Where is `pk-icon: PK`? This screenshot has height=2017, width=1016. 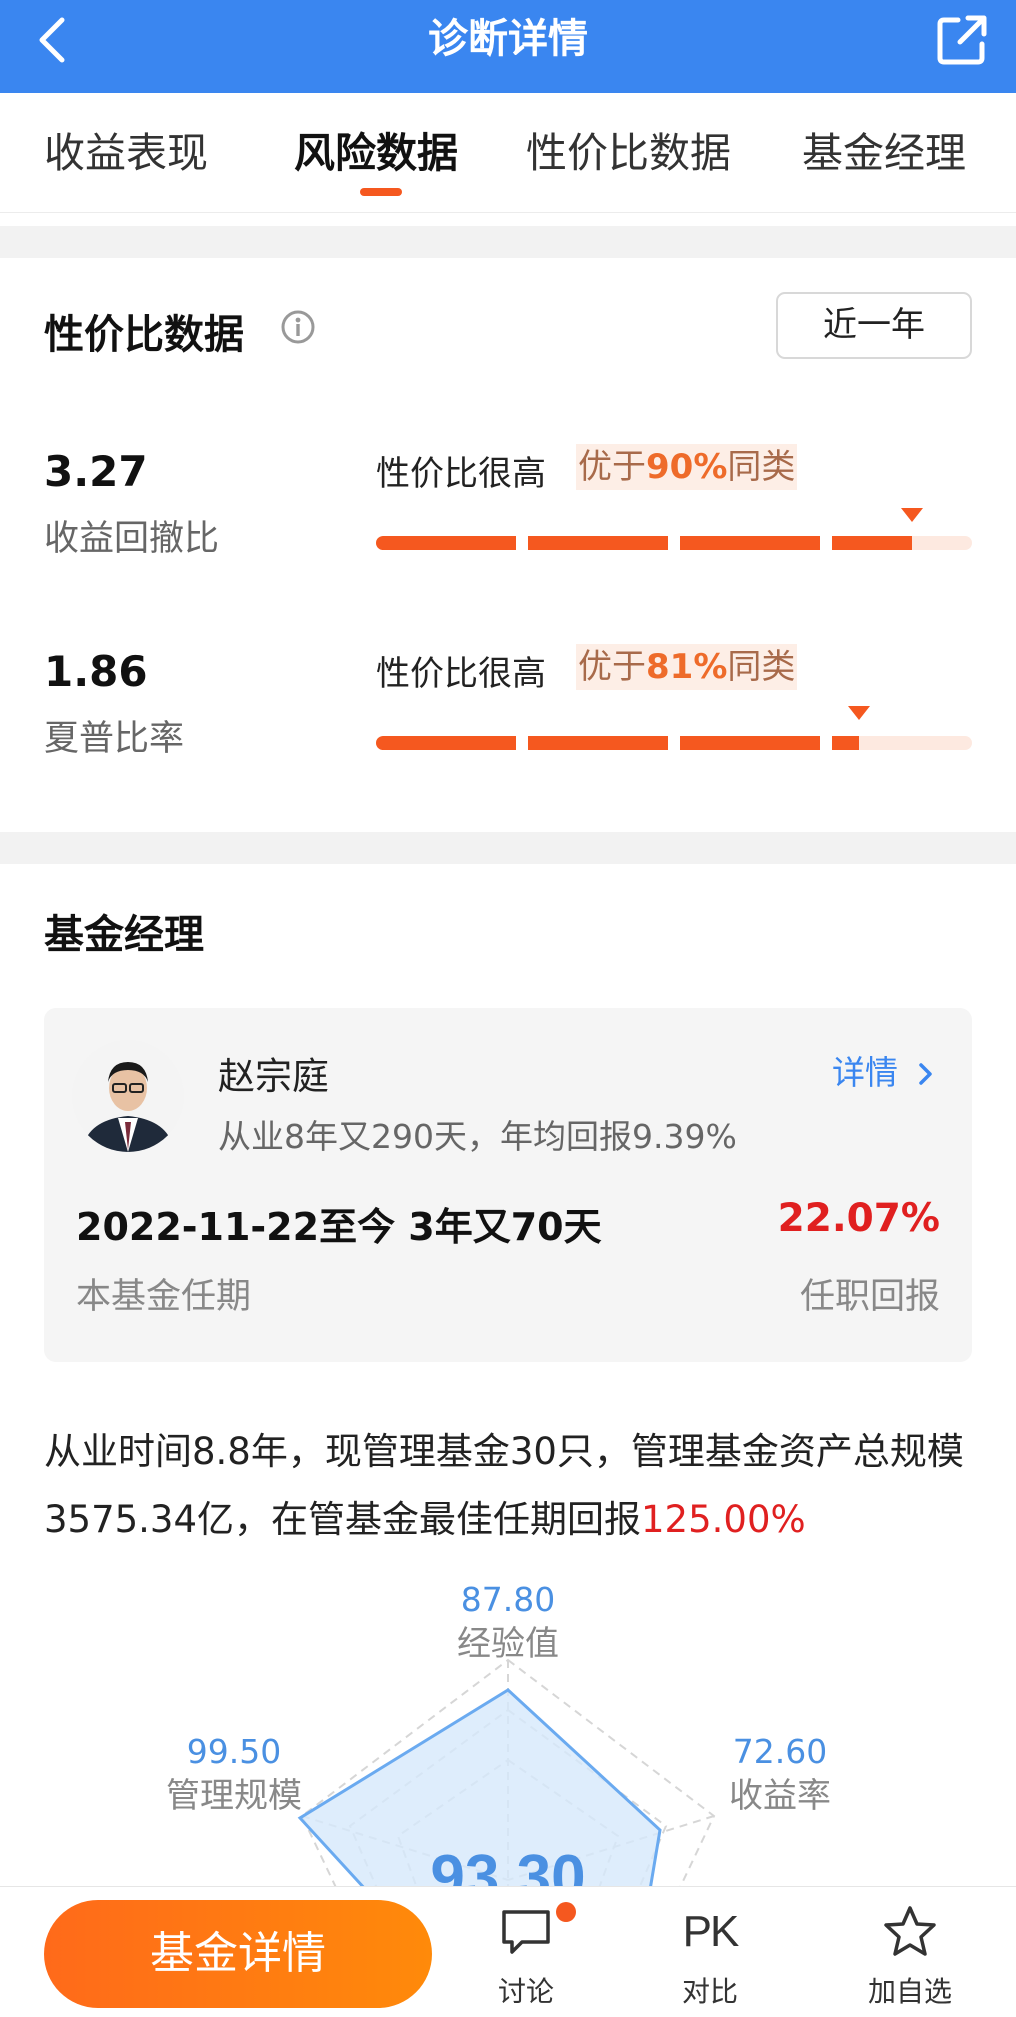 pk-icon: PK is located at coordinates (711, 1931).